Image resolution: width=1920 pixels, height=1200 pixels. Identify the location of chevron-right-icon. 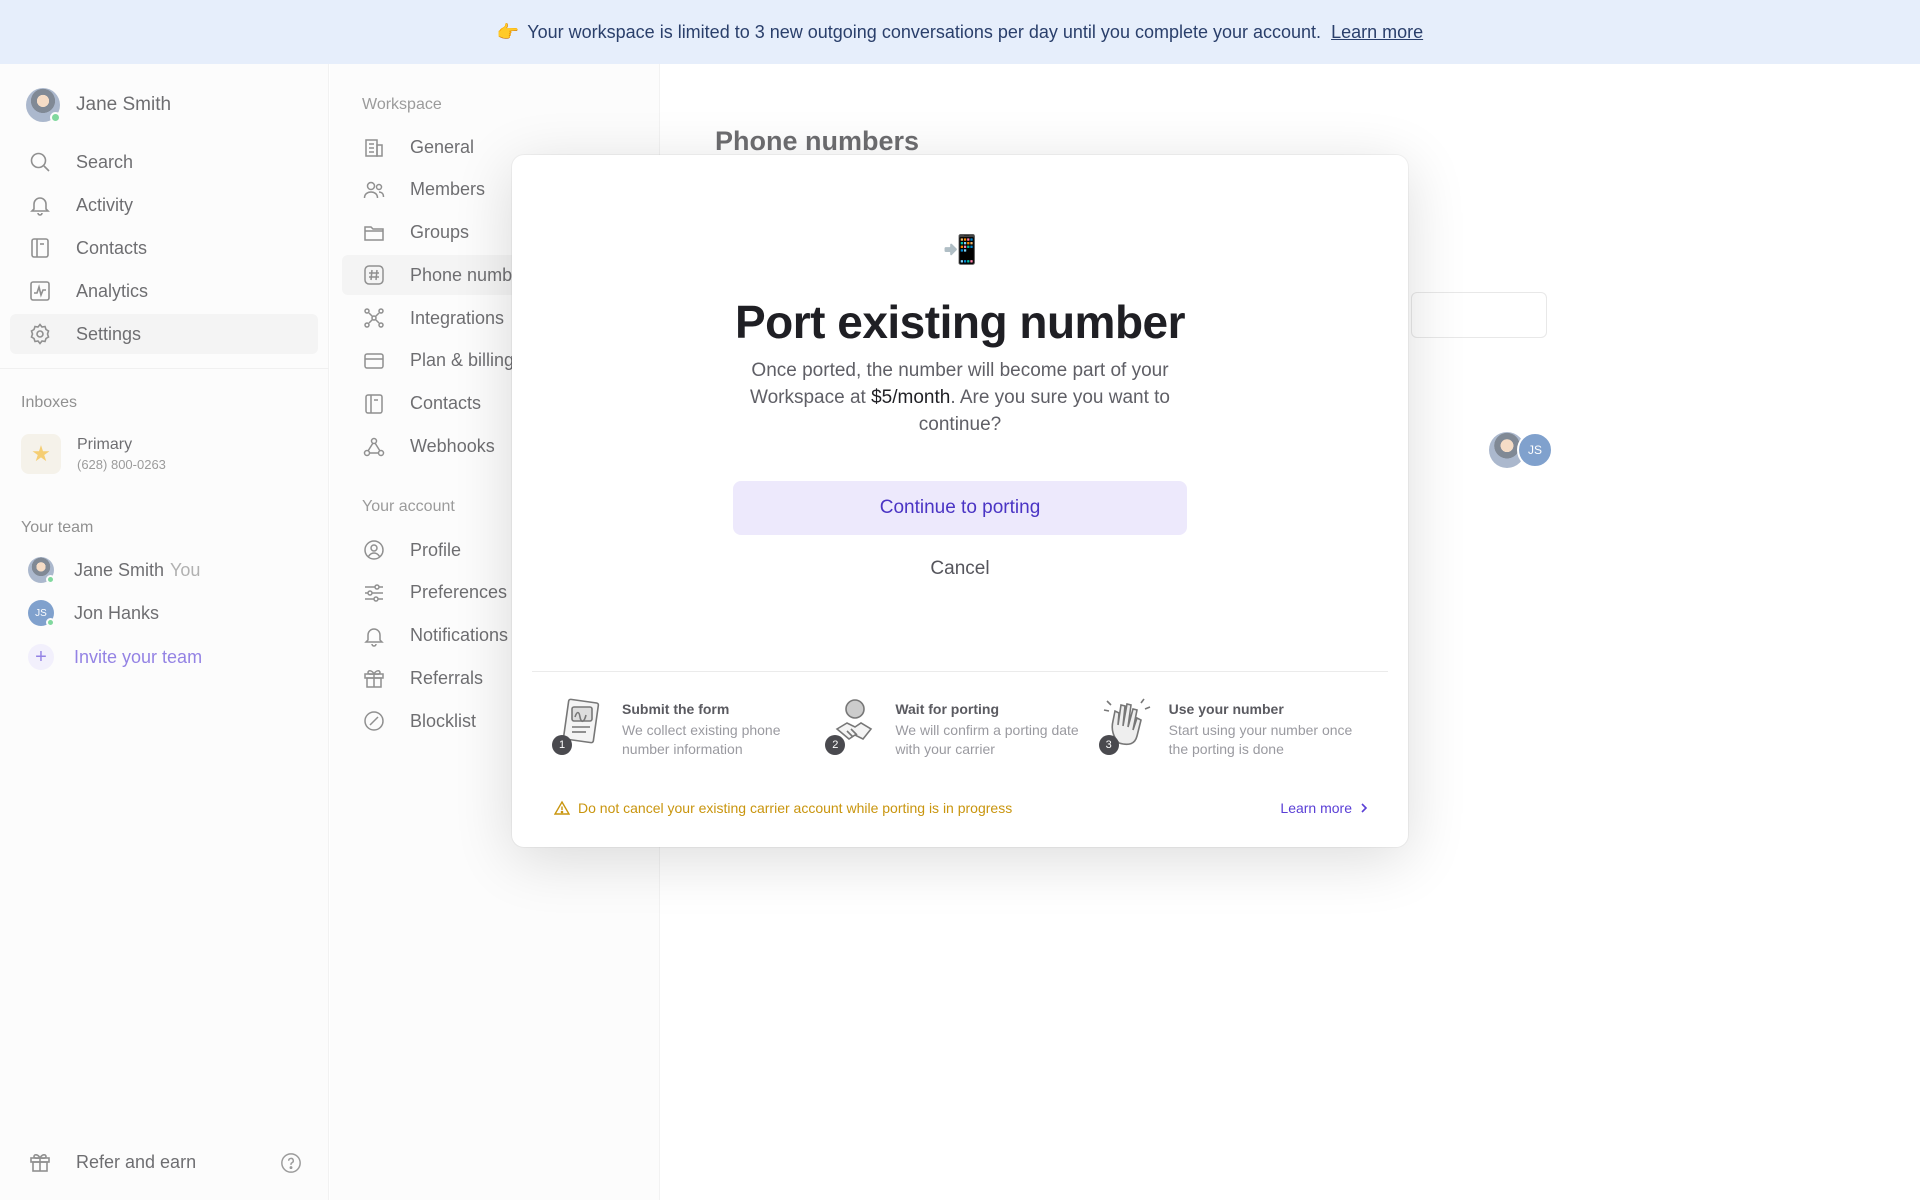
(1364, 808).